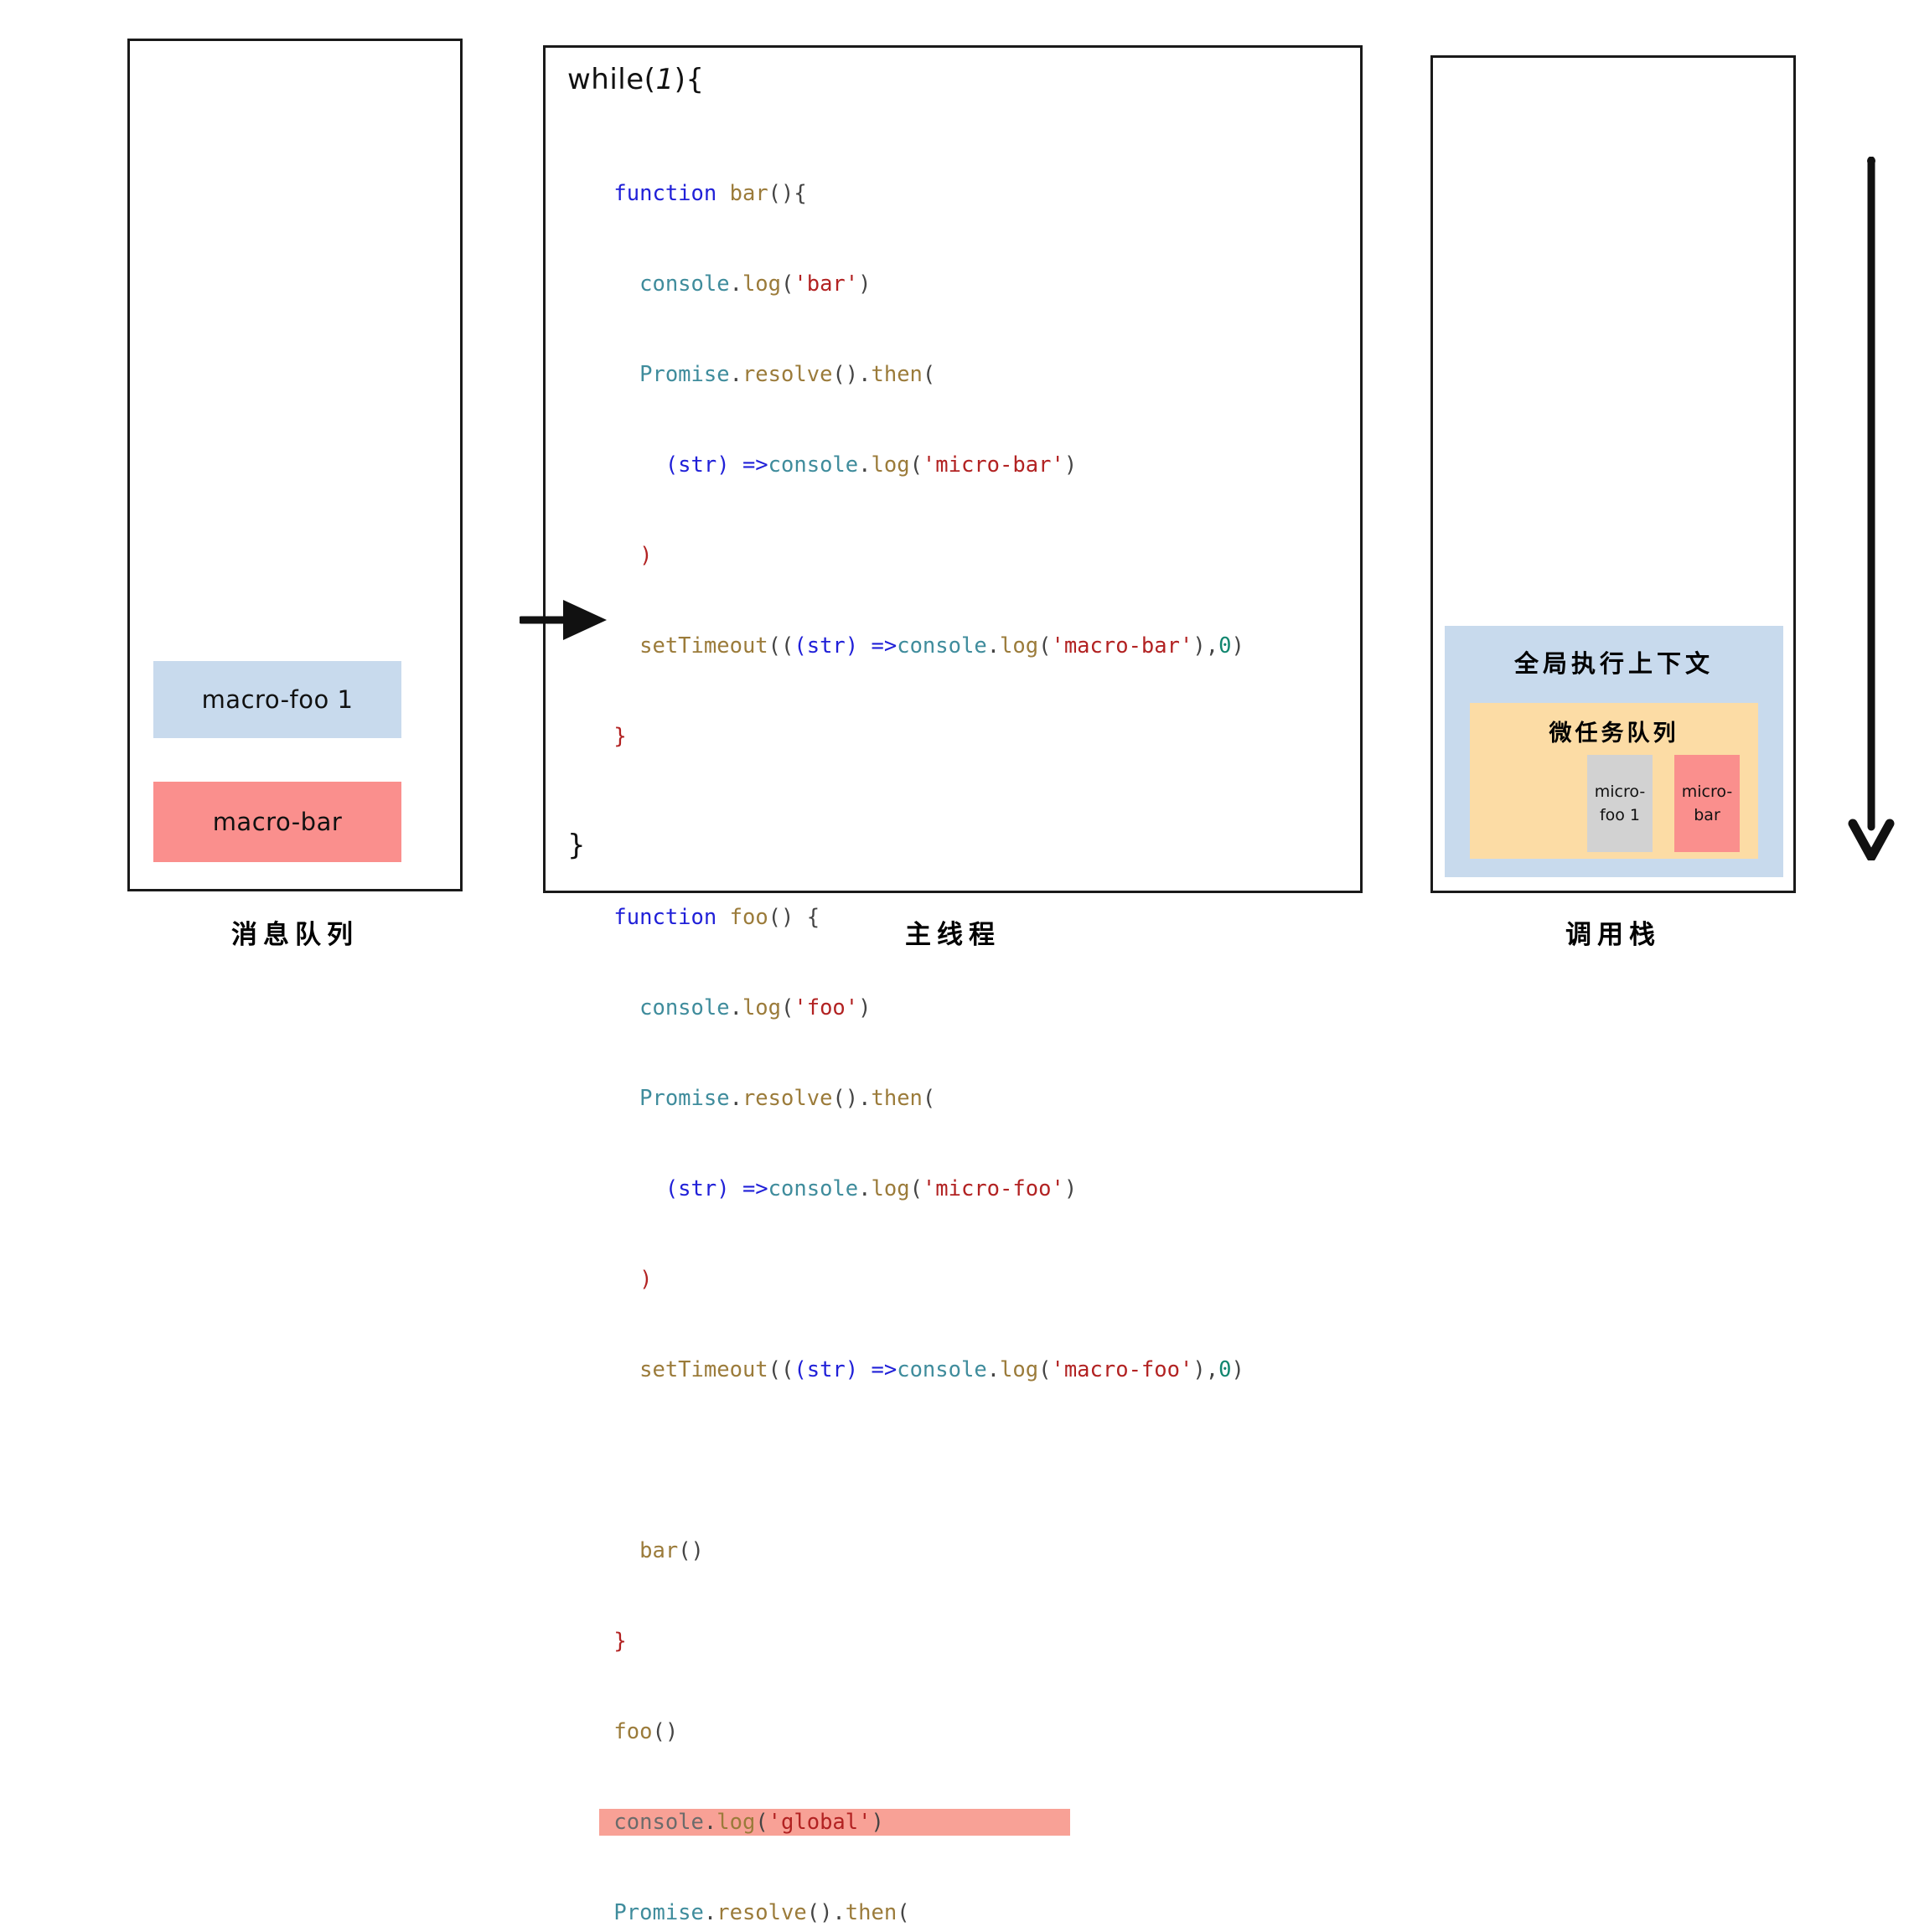  Describe the element at coordinates (952, 1822) in the screenshot. I see `code-line-highlighted: console.log('global')` at that location.